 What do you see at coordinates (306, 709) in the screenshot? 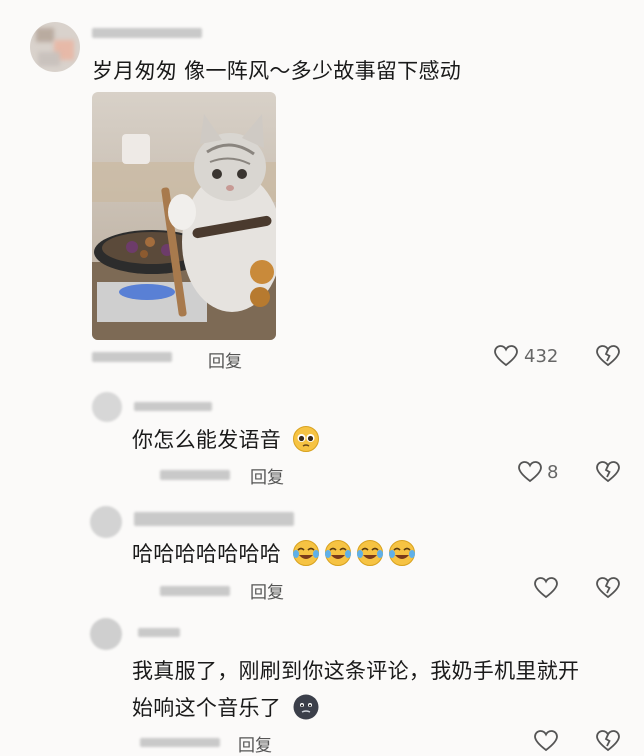
I see `dark-round-face-emoji` at bounding box center [306, 709].